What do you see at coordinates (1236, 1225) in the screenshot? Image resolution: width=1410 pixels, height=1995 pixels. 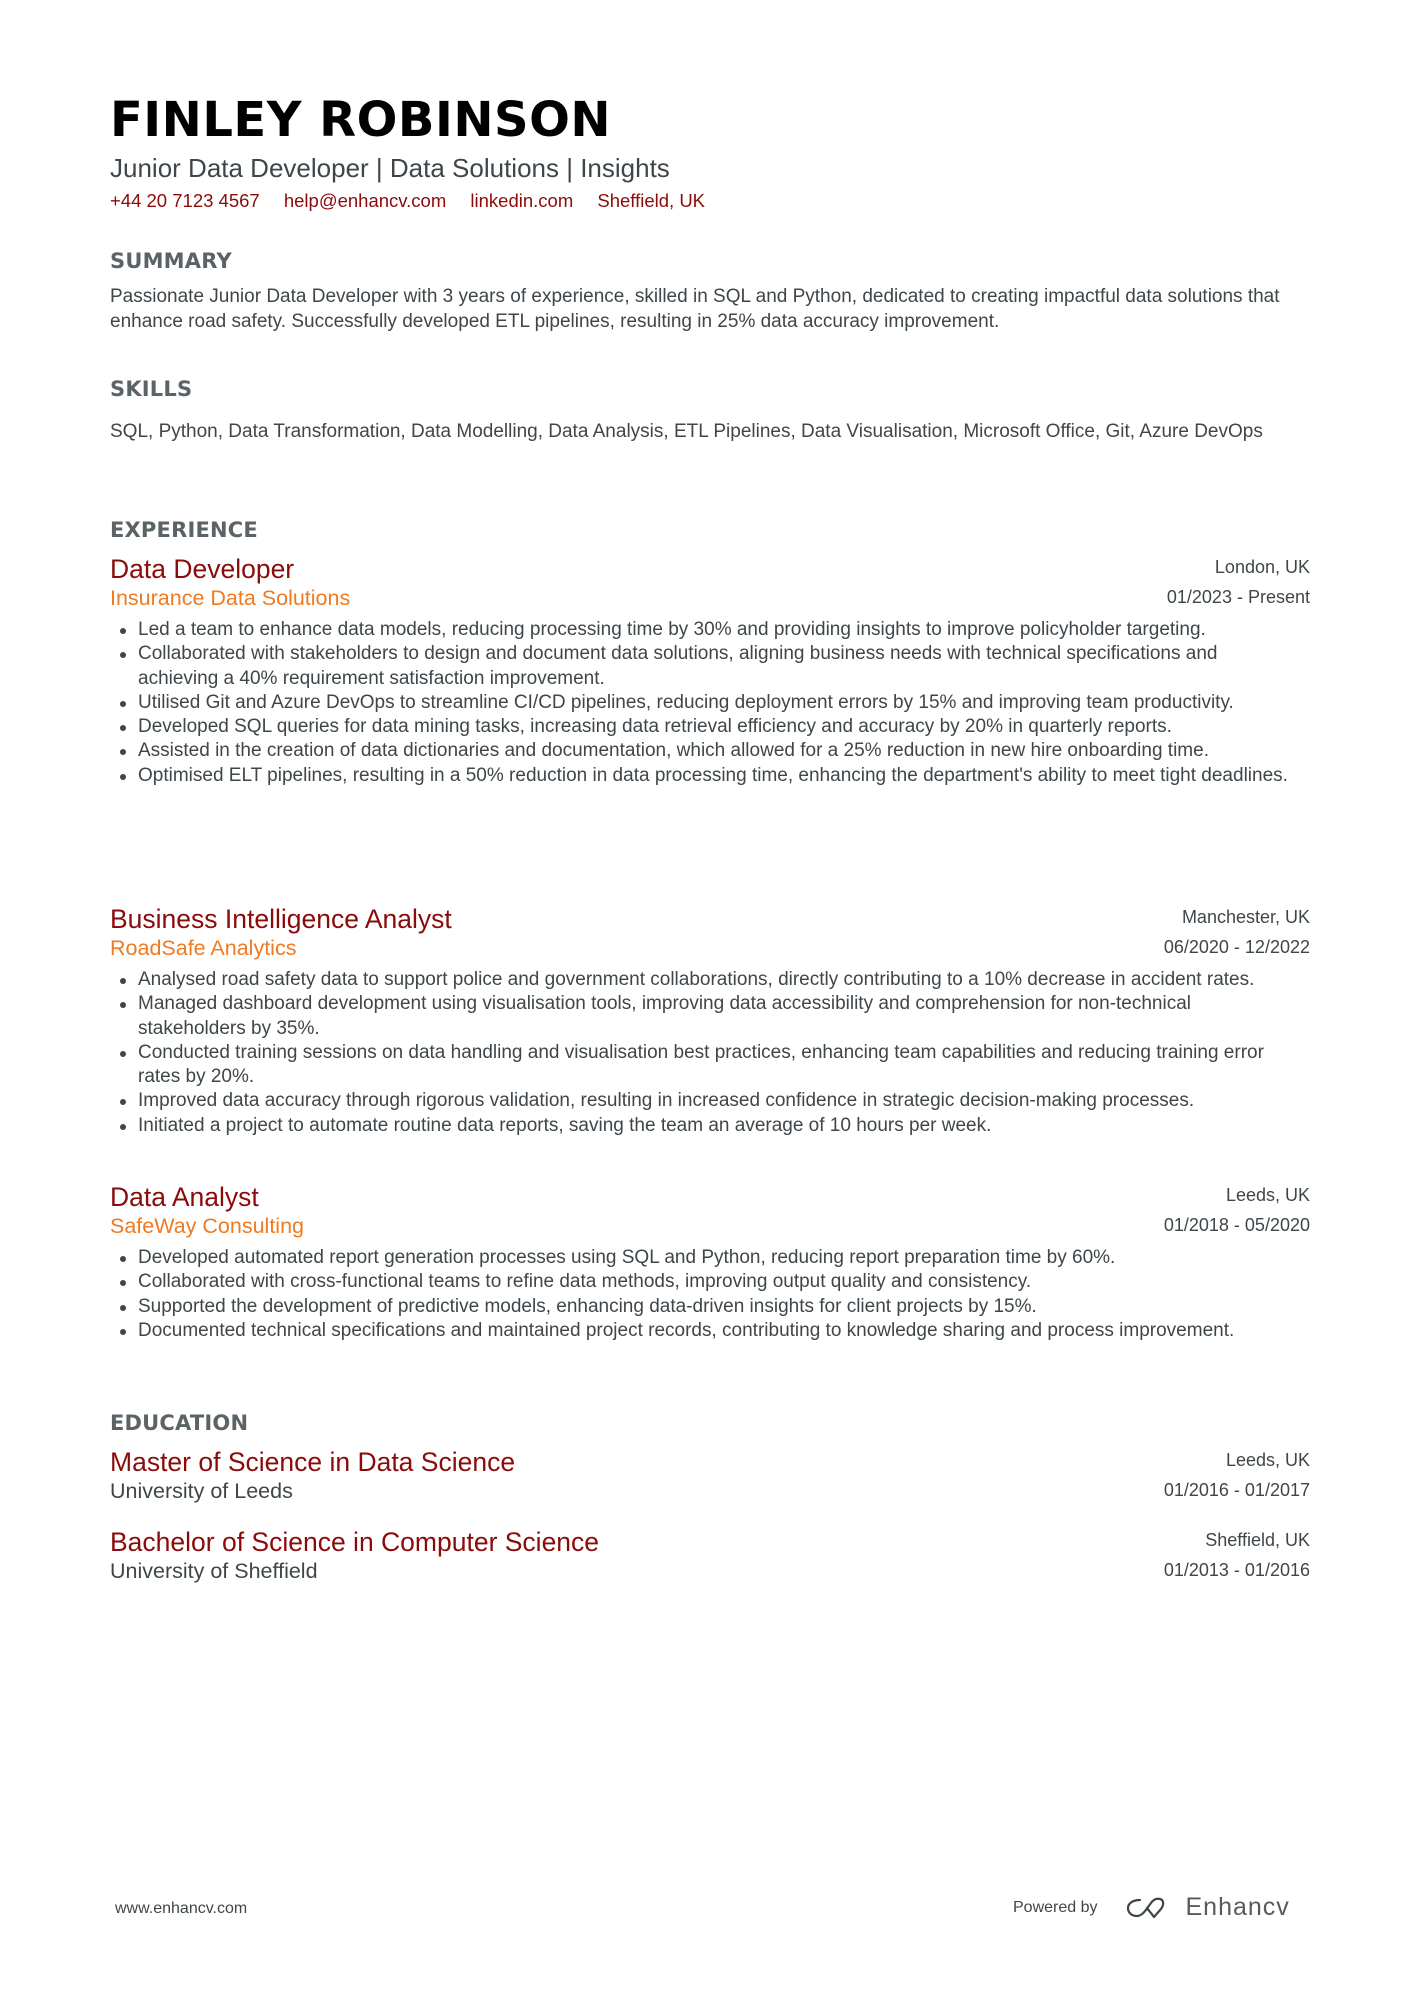 I see `job-dates: 01/2018 - 05/2020` at bounding box center [1236, 1225].